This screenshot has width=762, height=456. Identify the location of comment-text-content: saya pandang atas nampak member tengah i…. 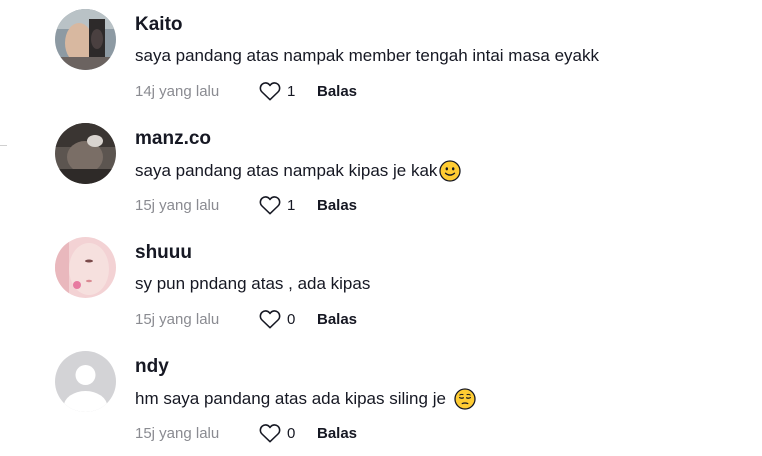
(367, 55).